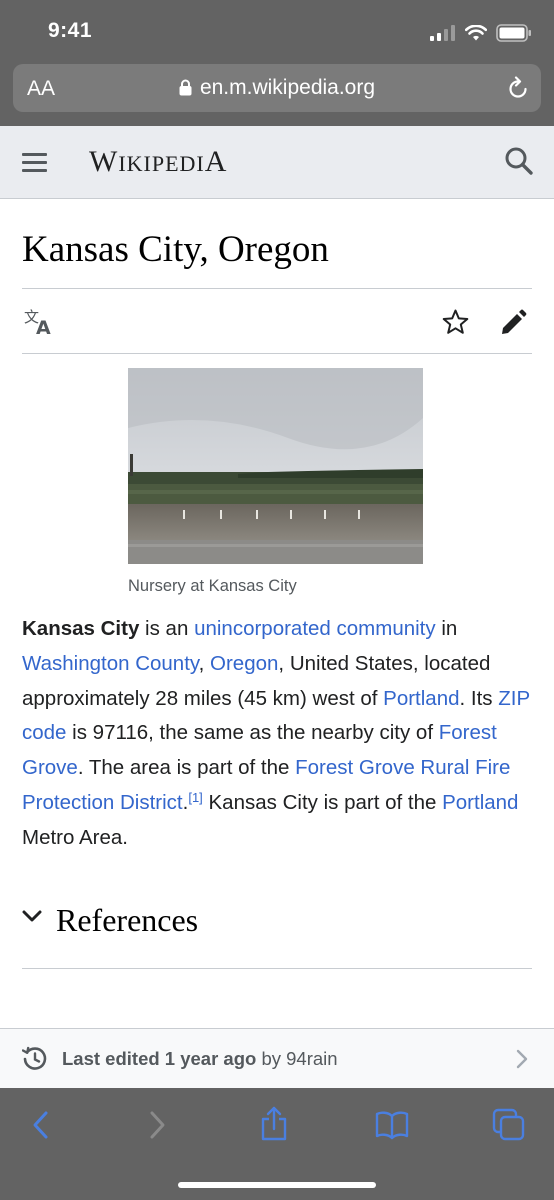 The image size is (554, 1200). Describe the element at coordinates (159, 1058) in the screenshot. I see `last-edited-time: Last edited 1 year ago` at that location.